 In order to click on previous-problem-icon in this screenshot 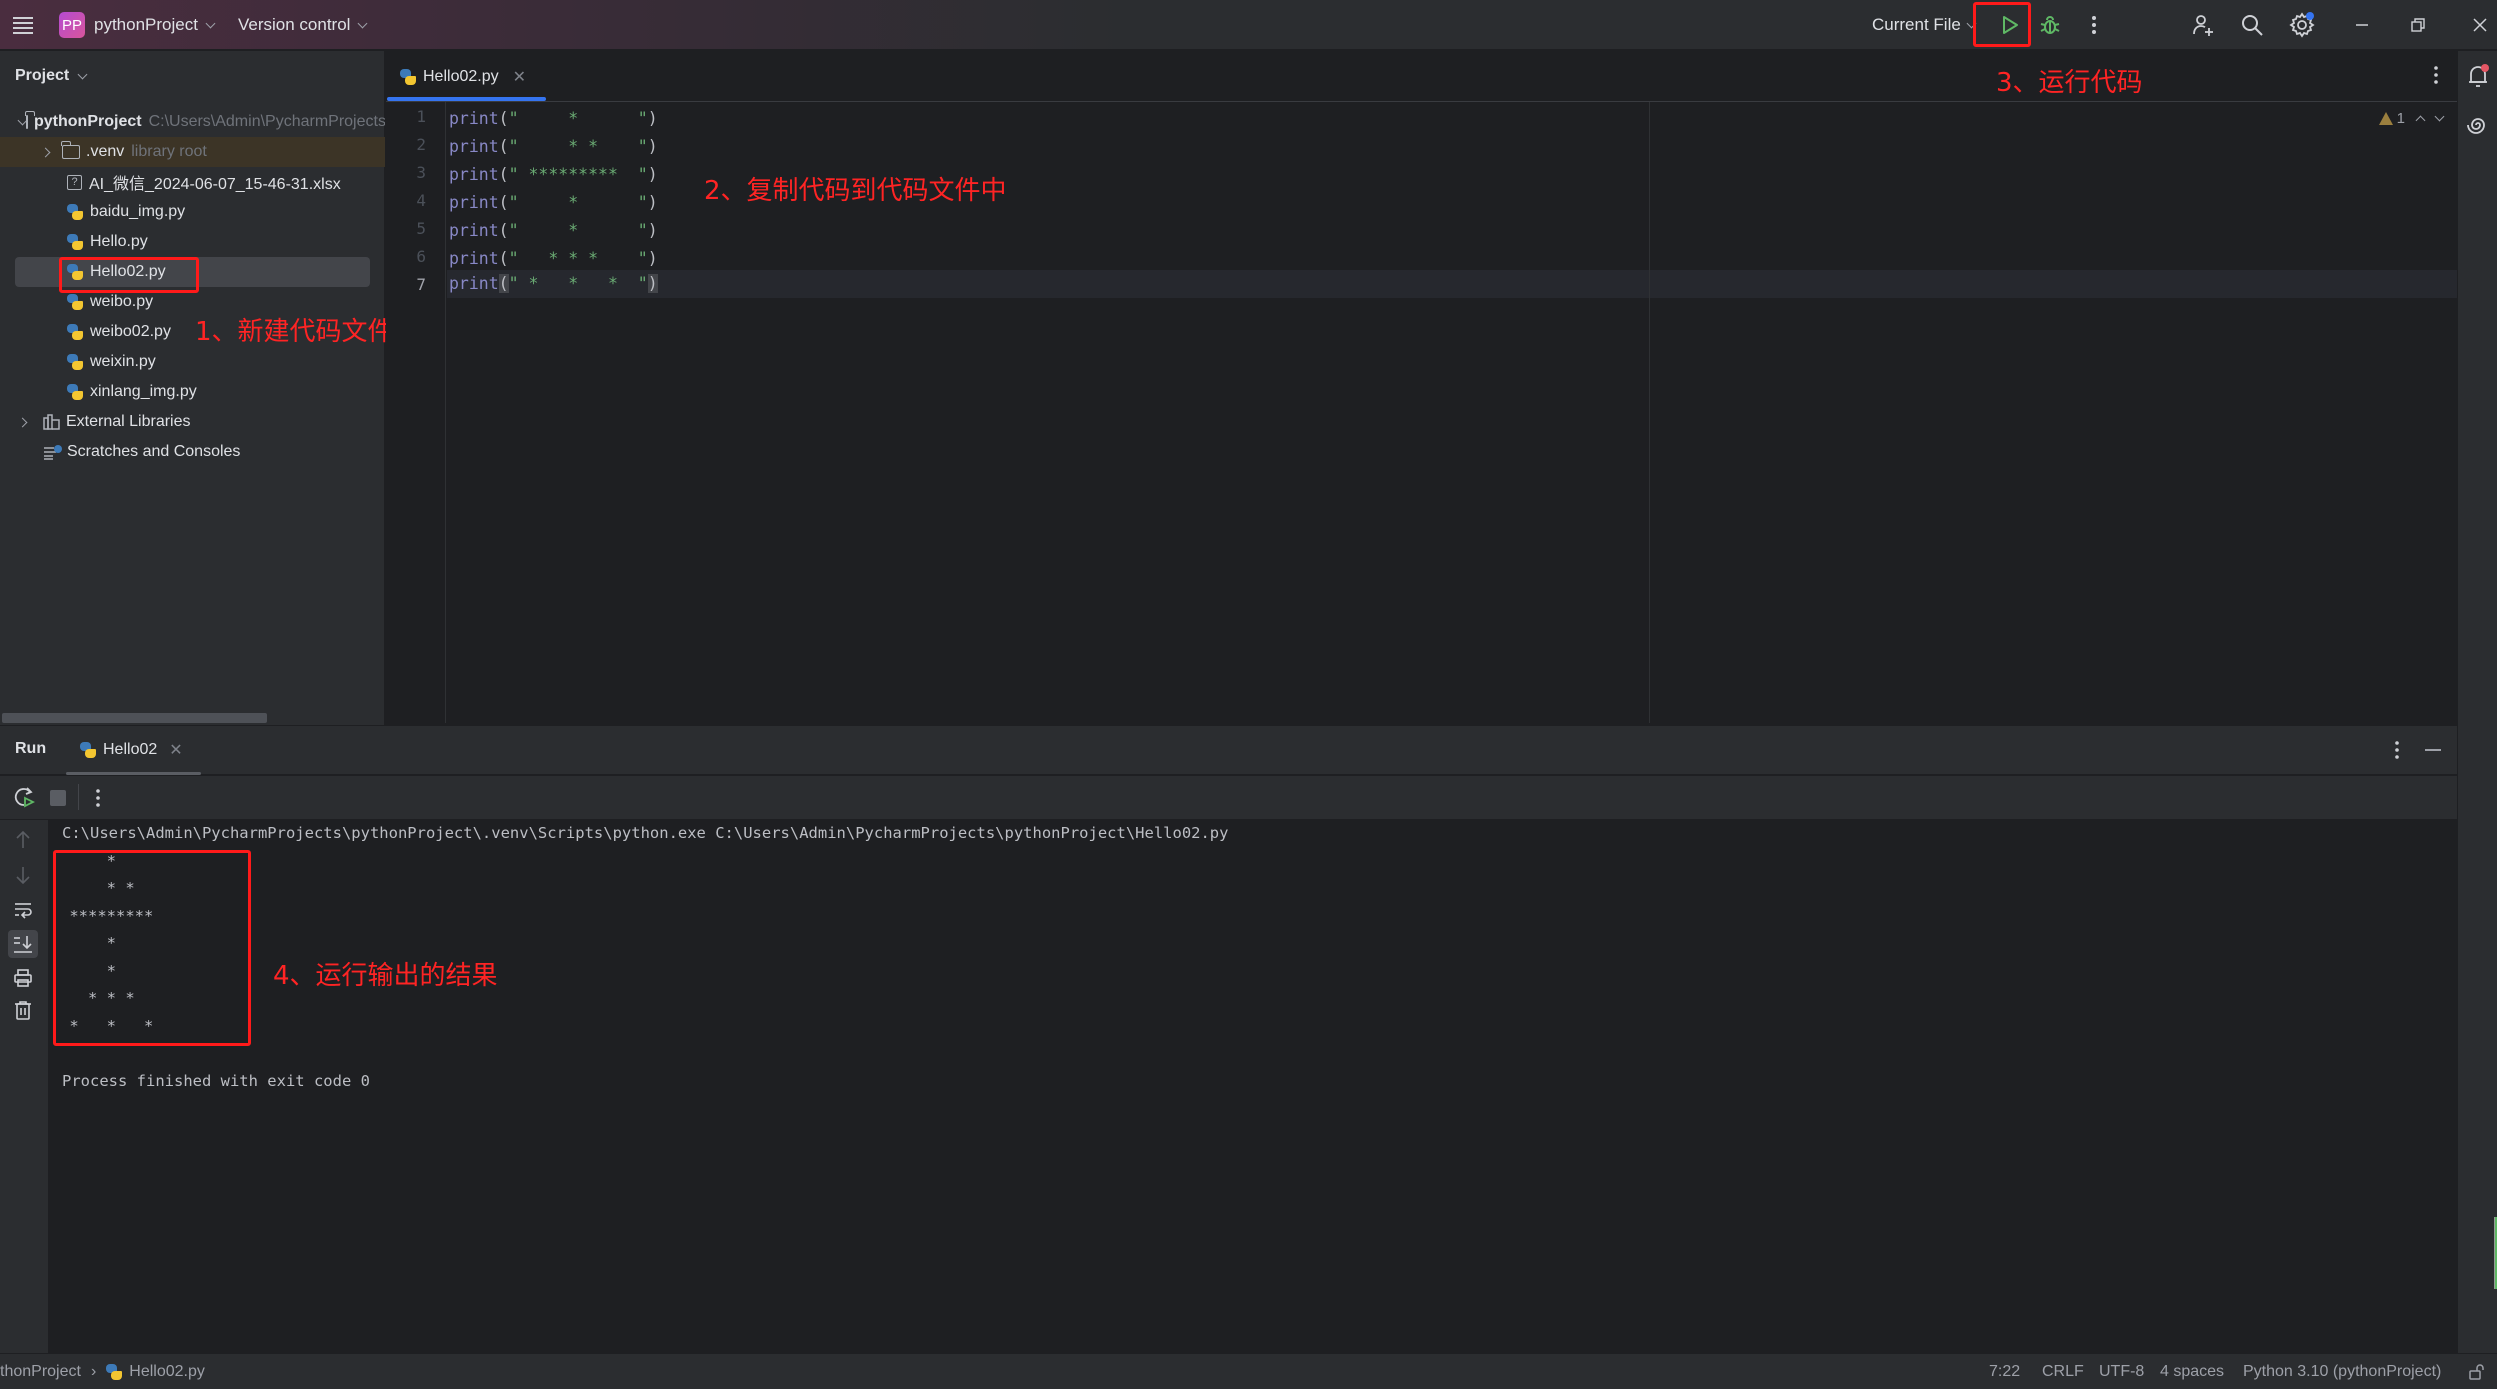, I will do `click(2420, 120)`.